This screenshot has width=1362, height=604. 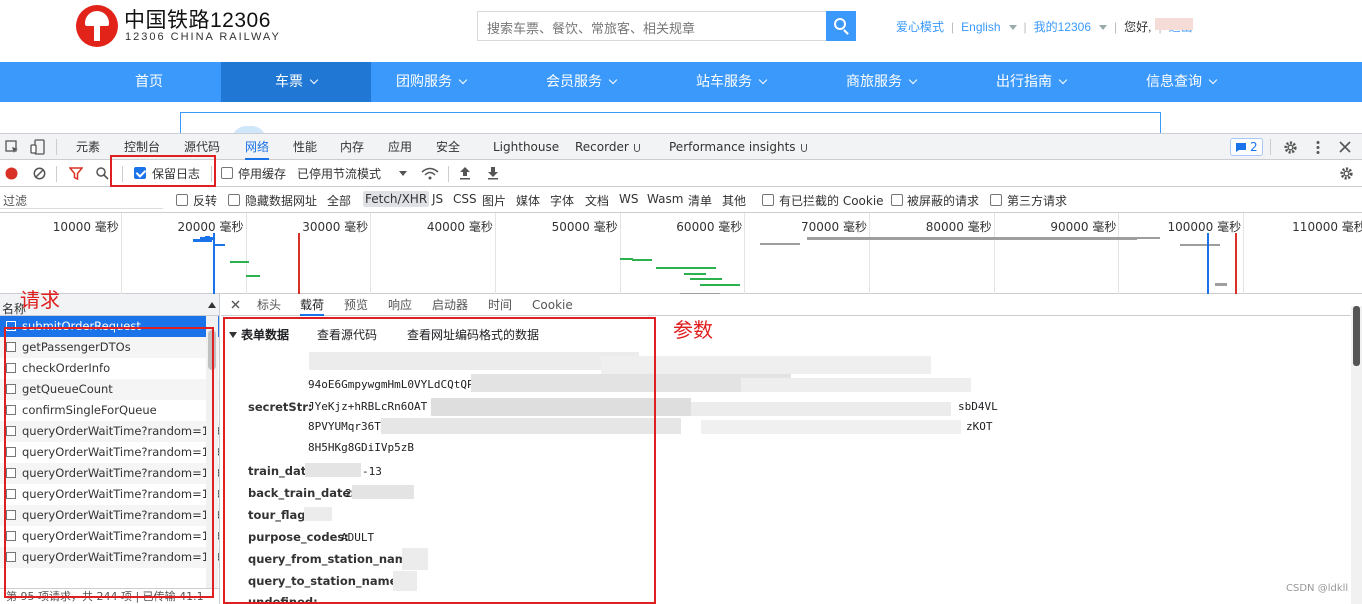 What do you see at coordinates (1318, 147) in the screenshot?
I see `more-vertical-icon` at bounding box center [1318, 147].